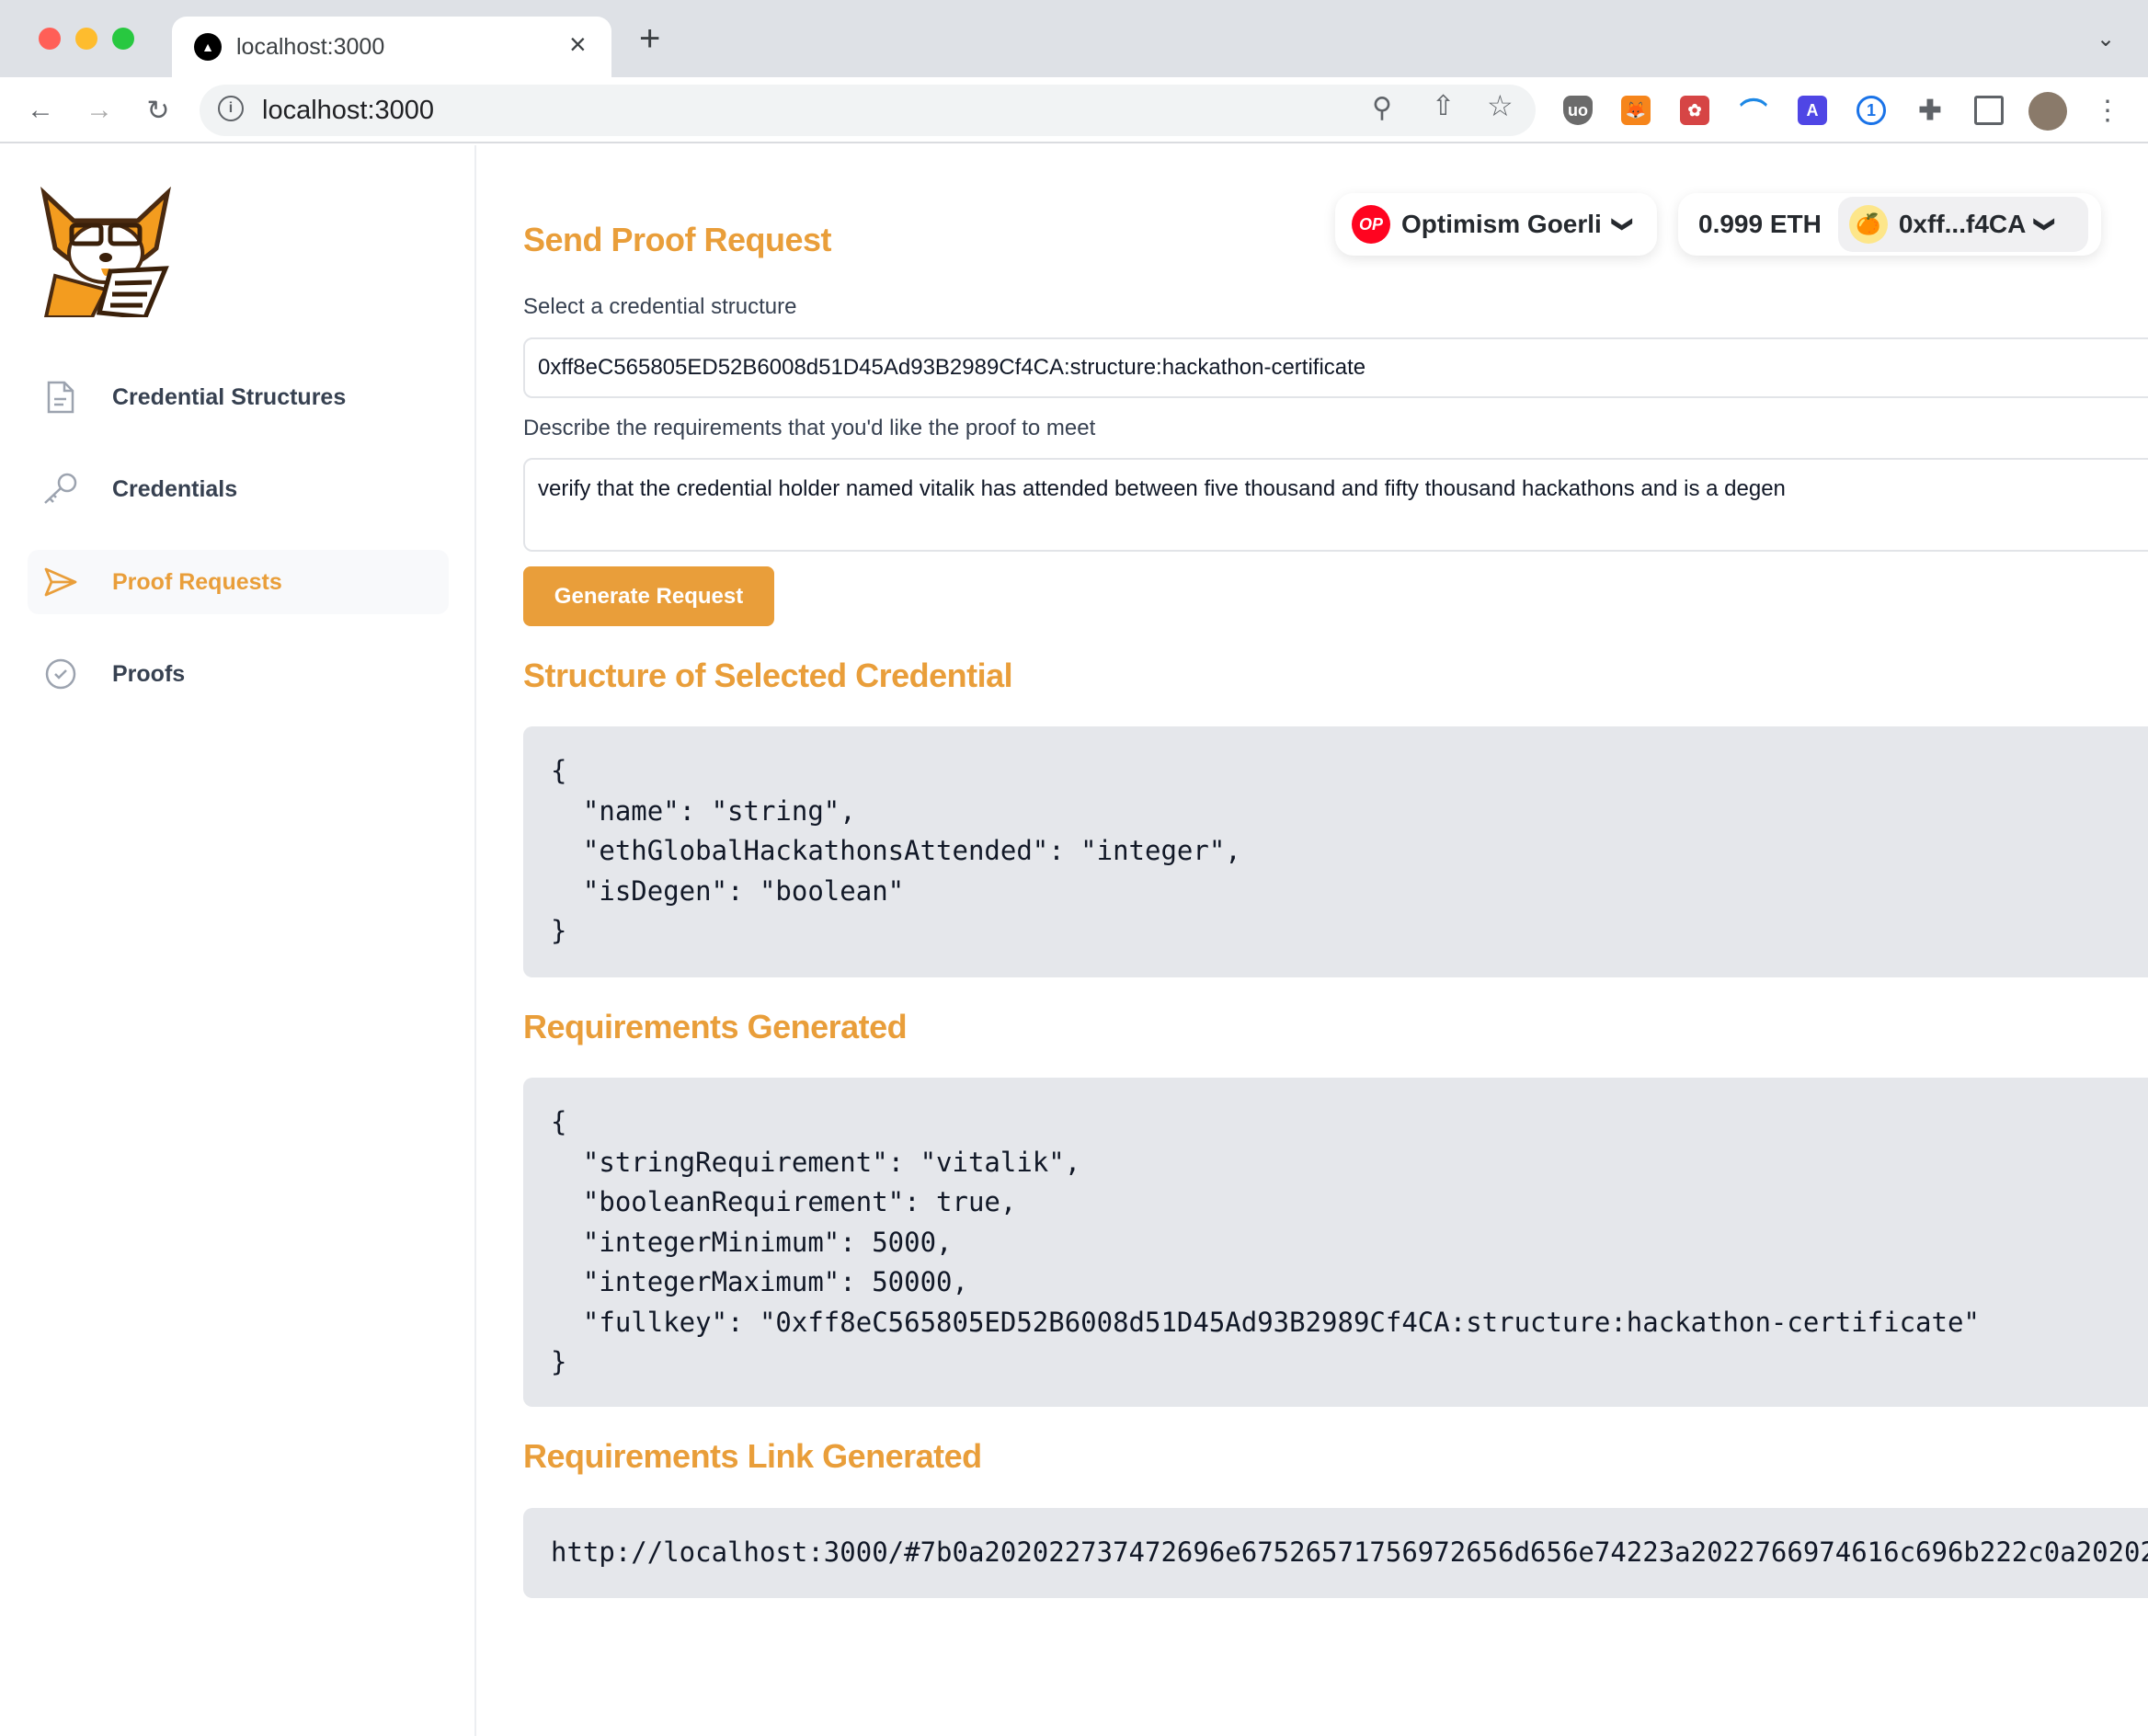 The image size is (2148, 1736). I want to click on browser-tab: ▲ localhost:3000 ×, so click(391, 47).